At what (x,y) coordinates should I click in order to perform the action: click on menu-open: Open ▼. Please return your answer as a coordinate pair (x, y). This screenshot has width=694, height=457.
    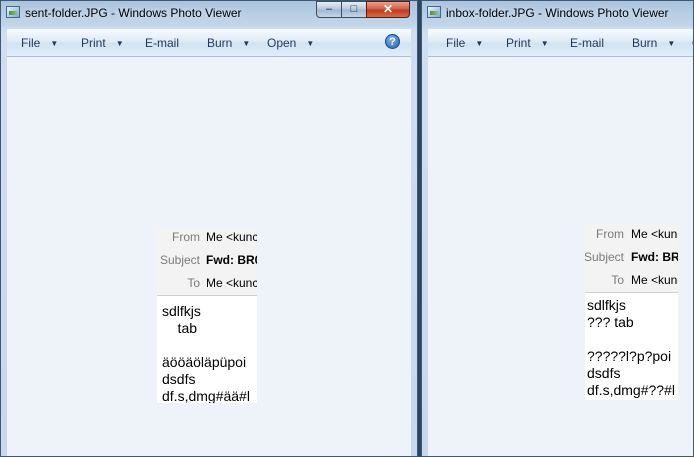
    Looking at the image, I should click on (290, 43).